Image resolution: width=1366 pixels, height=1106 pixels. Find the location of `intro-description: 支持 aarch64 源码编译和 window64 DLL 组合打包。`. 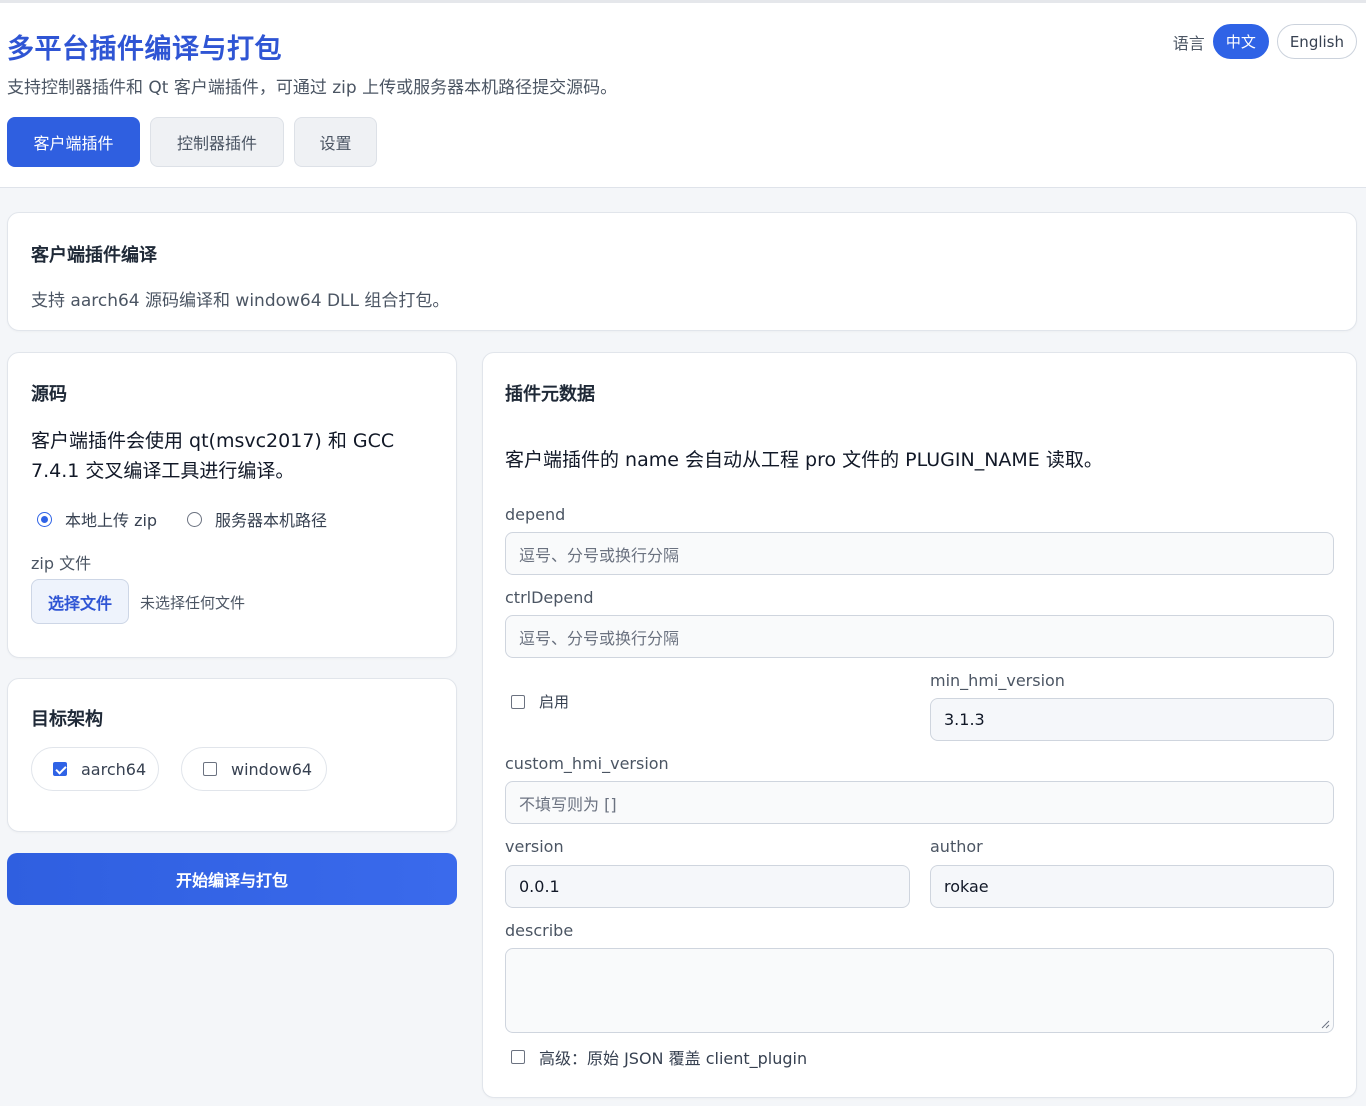

intro-description: 支持 aarch64 源码编译和 window64 DLL 组合打包。 is located at coordinates (240, 301).